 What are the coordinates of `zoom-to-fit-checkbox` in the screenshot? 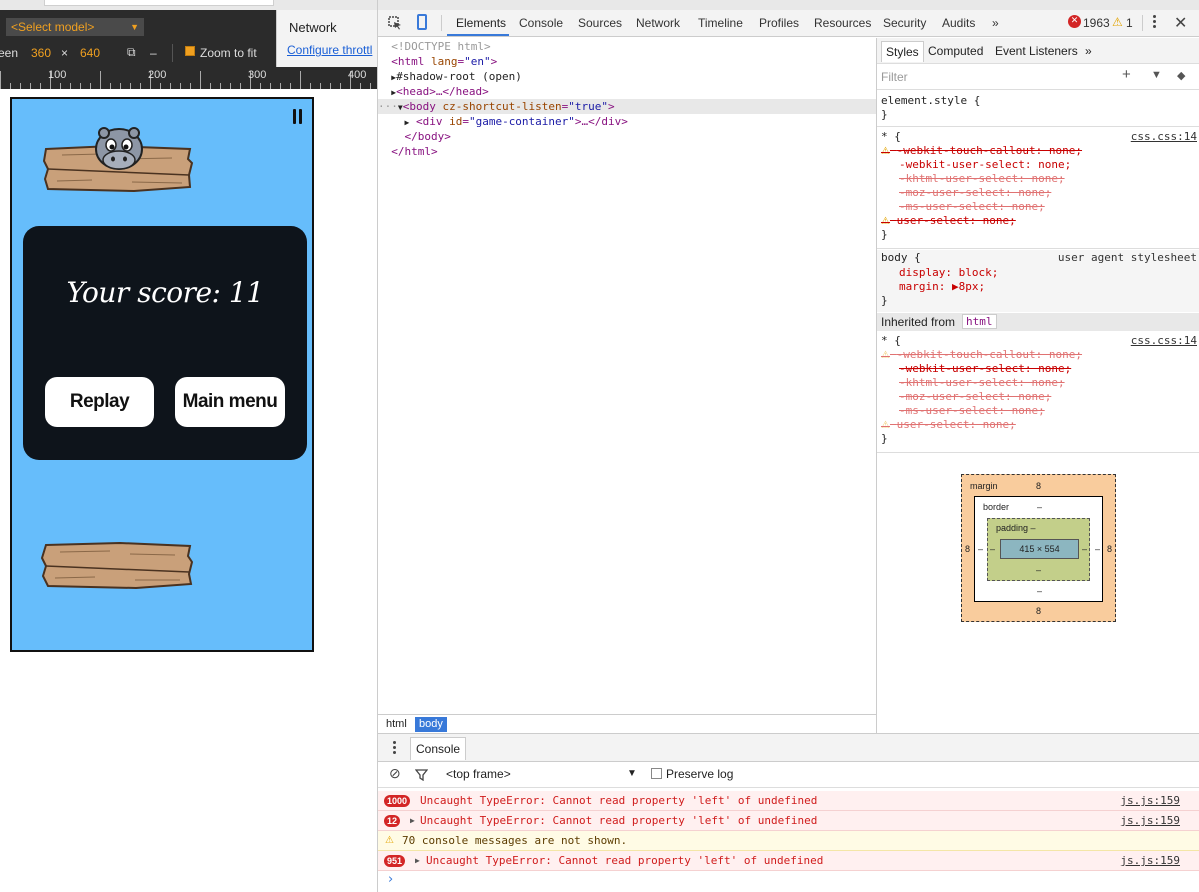 It's located at (190, 51).